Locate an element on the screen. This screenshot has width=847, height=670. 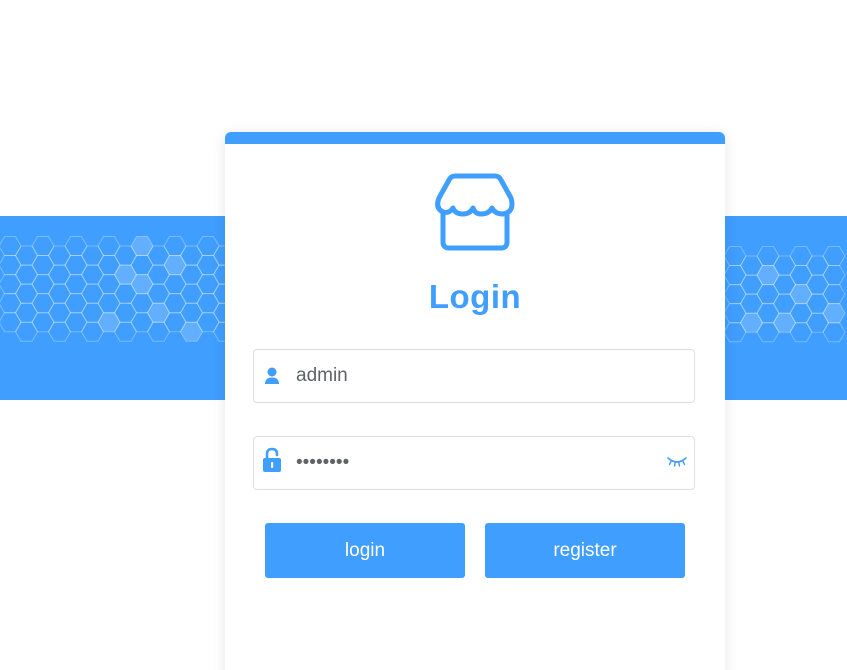
password-input is located at coordinates (476, 463).